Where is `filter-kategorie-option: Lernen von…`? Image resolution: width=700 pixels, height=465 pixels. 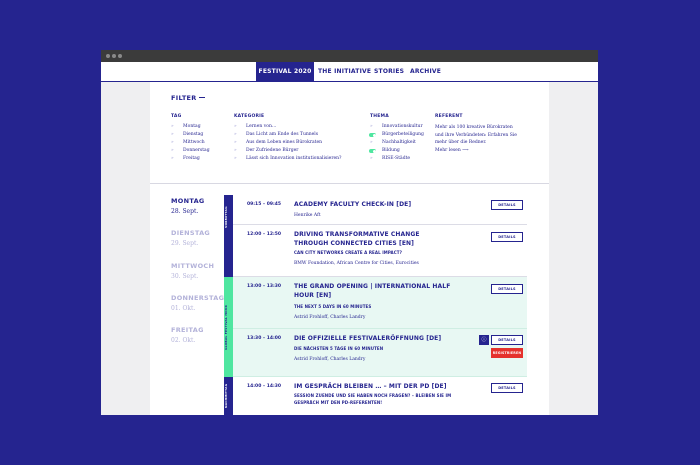 filter-kategorie-option: Lernen von… is located at coordinates (261, 126).